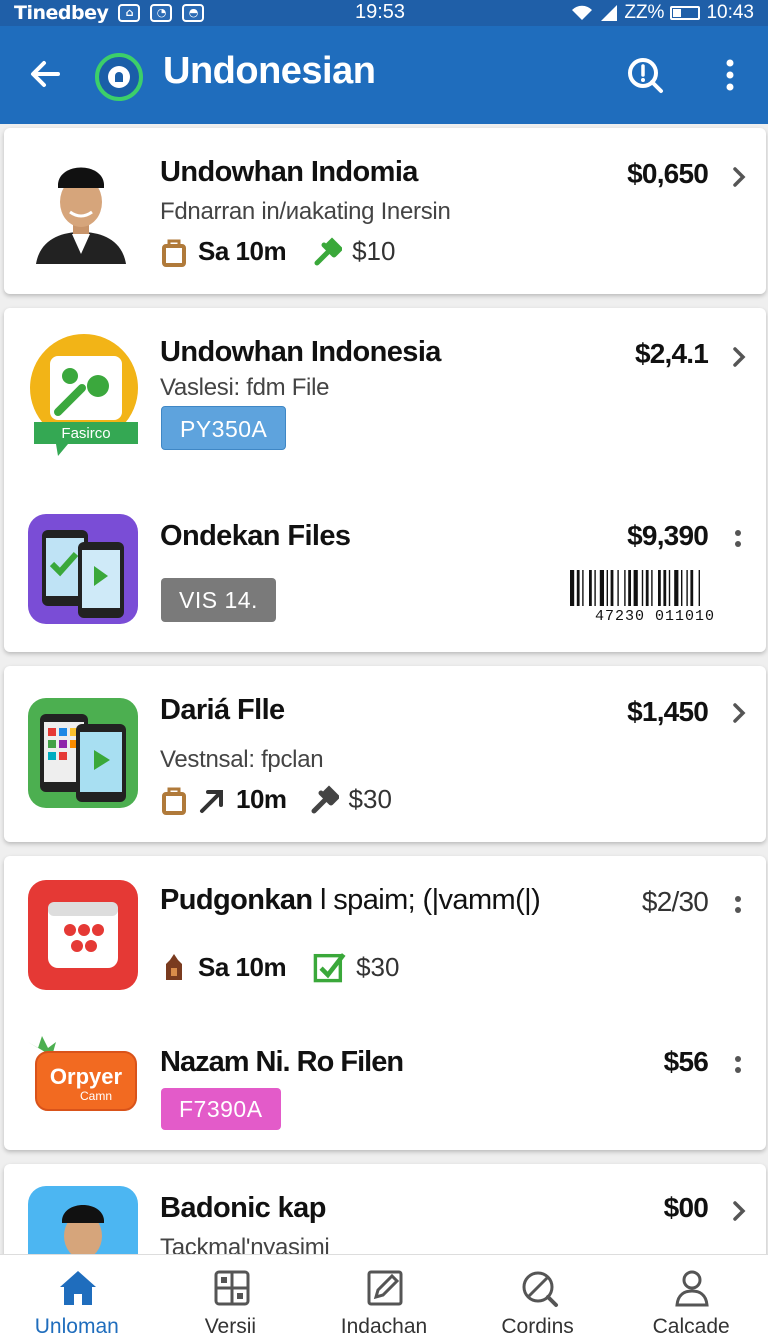 The height and width of the screenshot is (1344, 768). What do you see at coordinates (282, 1062) in the screenshot?
I see `item-name: Nazam Ni. Ro Filen` at bounding box center [282, 1062].